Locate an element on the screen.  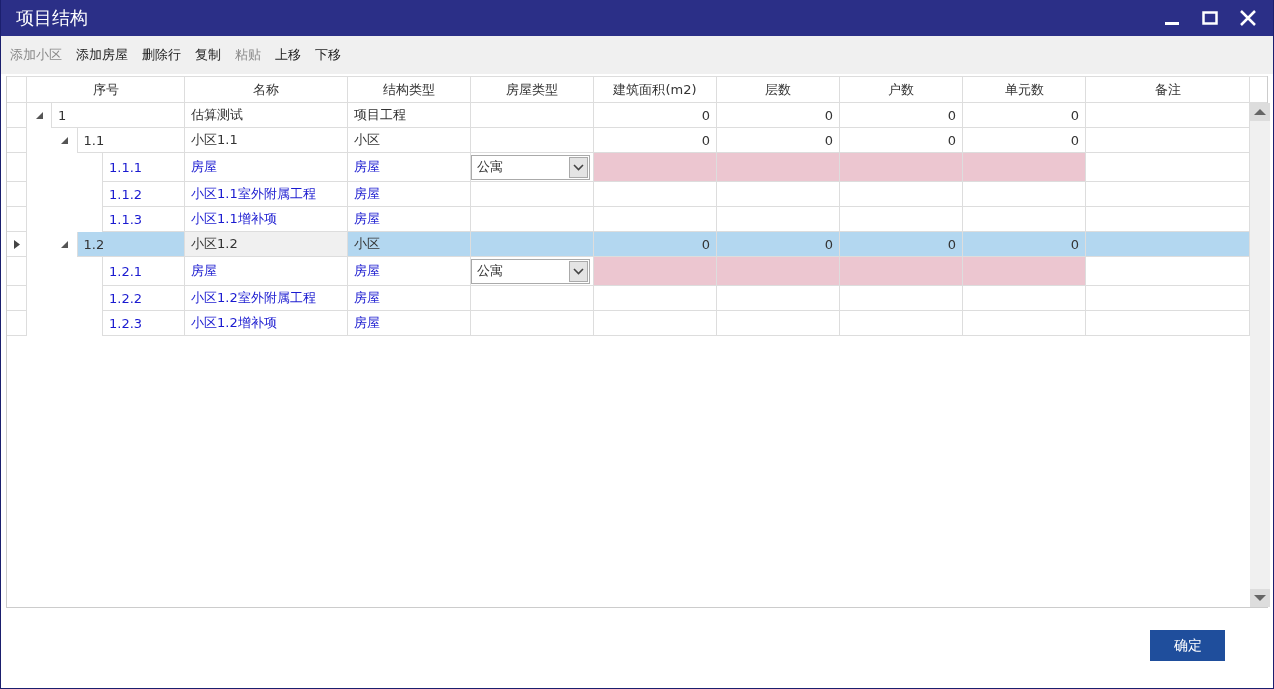
column-header: 单元数 is located at coordinates (1024, 89).